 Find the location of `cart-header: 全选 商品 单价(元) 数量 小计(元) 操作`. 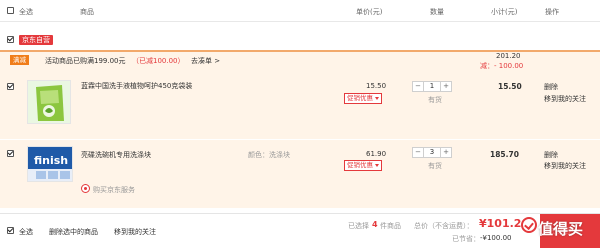

cart-header: 全选 商品 单价(元) 数量 小计(元) 操作 is located at coordinates (300, 11).